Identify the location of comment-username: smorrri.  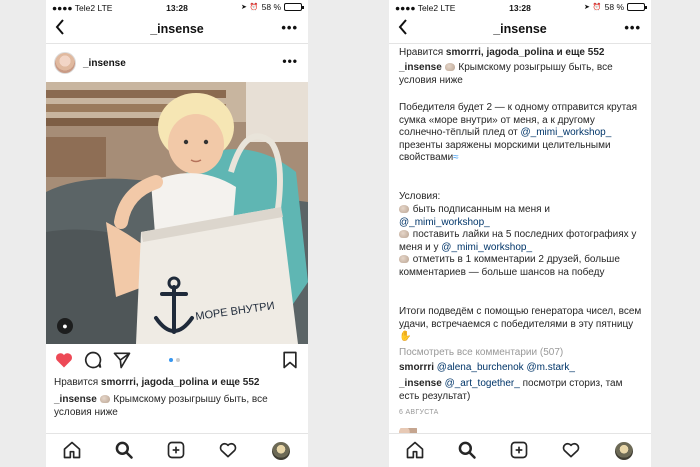
(416, 367).